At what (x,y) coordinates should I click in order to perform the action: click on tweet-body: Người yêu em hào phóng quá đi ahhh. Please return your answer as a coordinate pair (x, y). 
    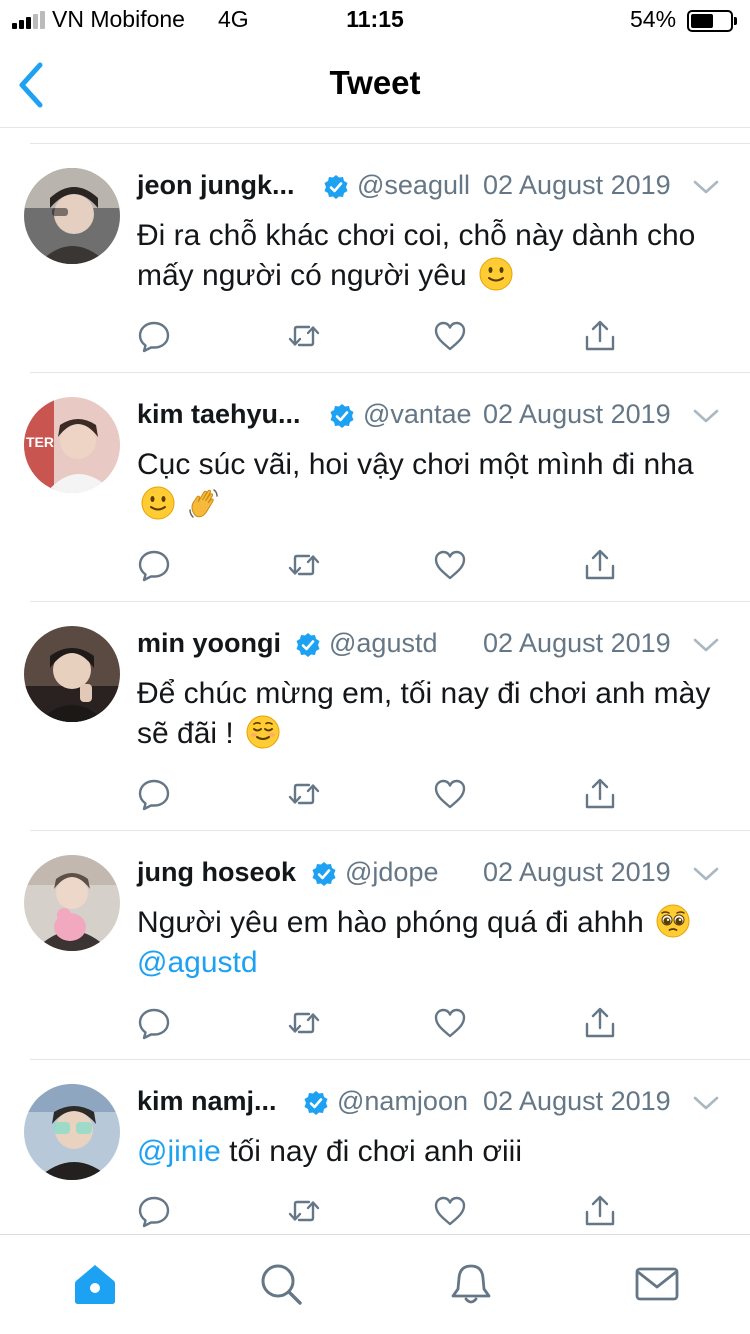
    Looking at the image, I should click on (390, 922).